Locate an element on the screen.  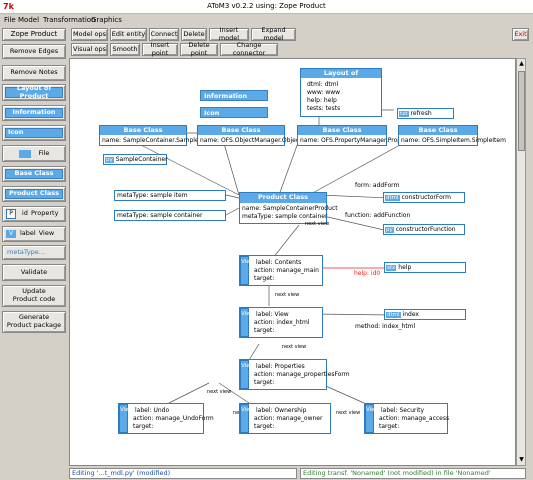
zope-product-panel: Zope Product is located at coordinates (34, 34).